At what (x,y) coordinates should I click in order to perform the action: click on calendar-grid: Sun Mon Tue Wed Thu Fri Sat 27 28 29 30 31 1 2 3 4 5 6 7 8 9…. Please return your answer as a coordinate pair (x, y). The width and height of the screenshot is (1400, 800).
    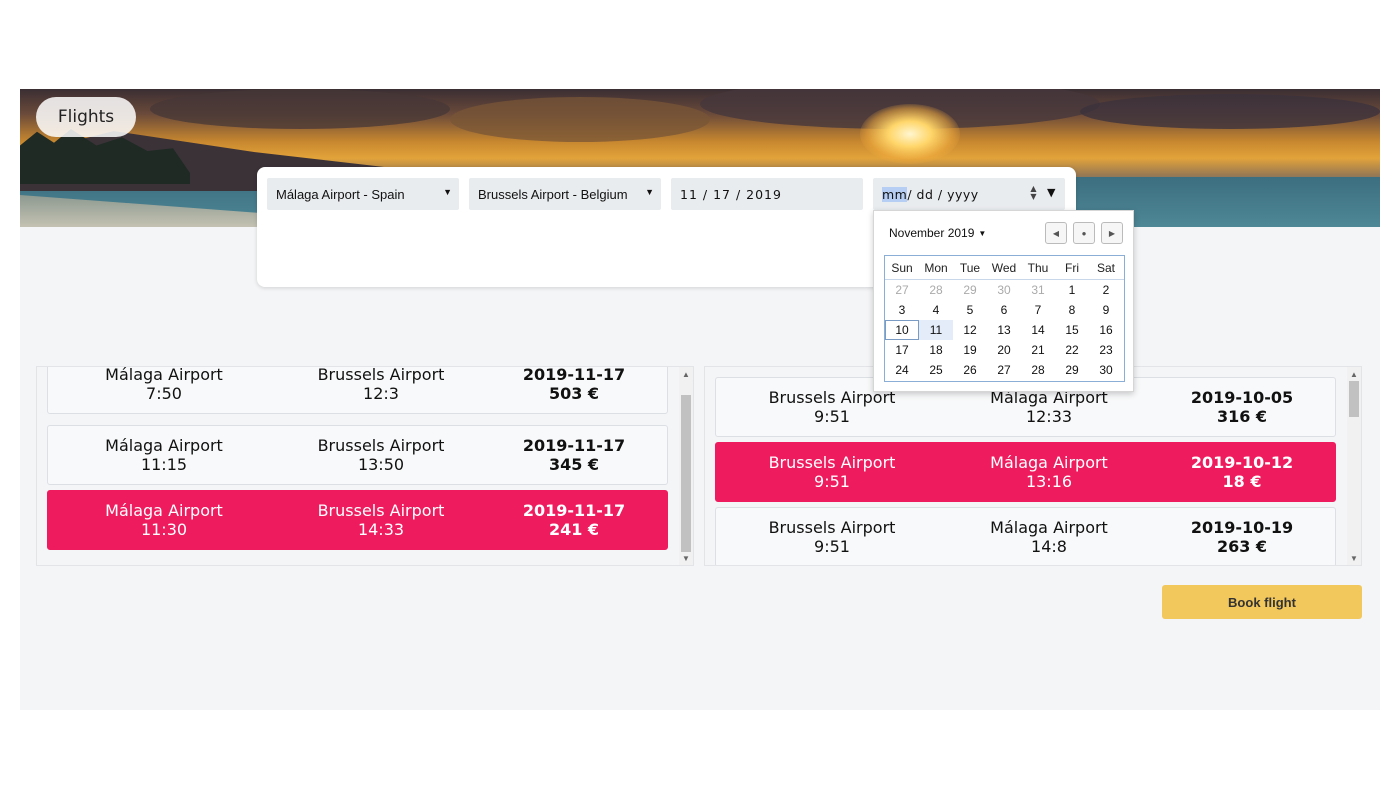
    Looking at the image, I should click on (1004, 318).